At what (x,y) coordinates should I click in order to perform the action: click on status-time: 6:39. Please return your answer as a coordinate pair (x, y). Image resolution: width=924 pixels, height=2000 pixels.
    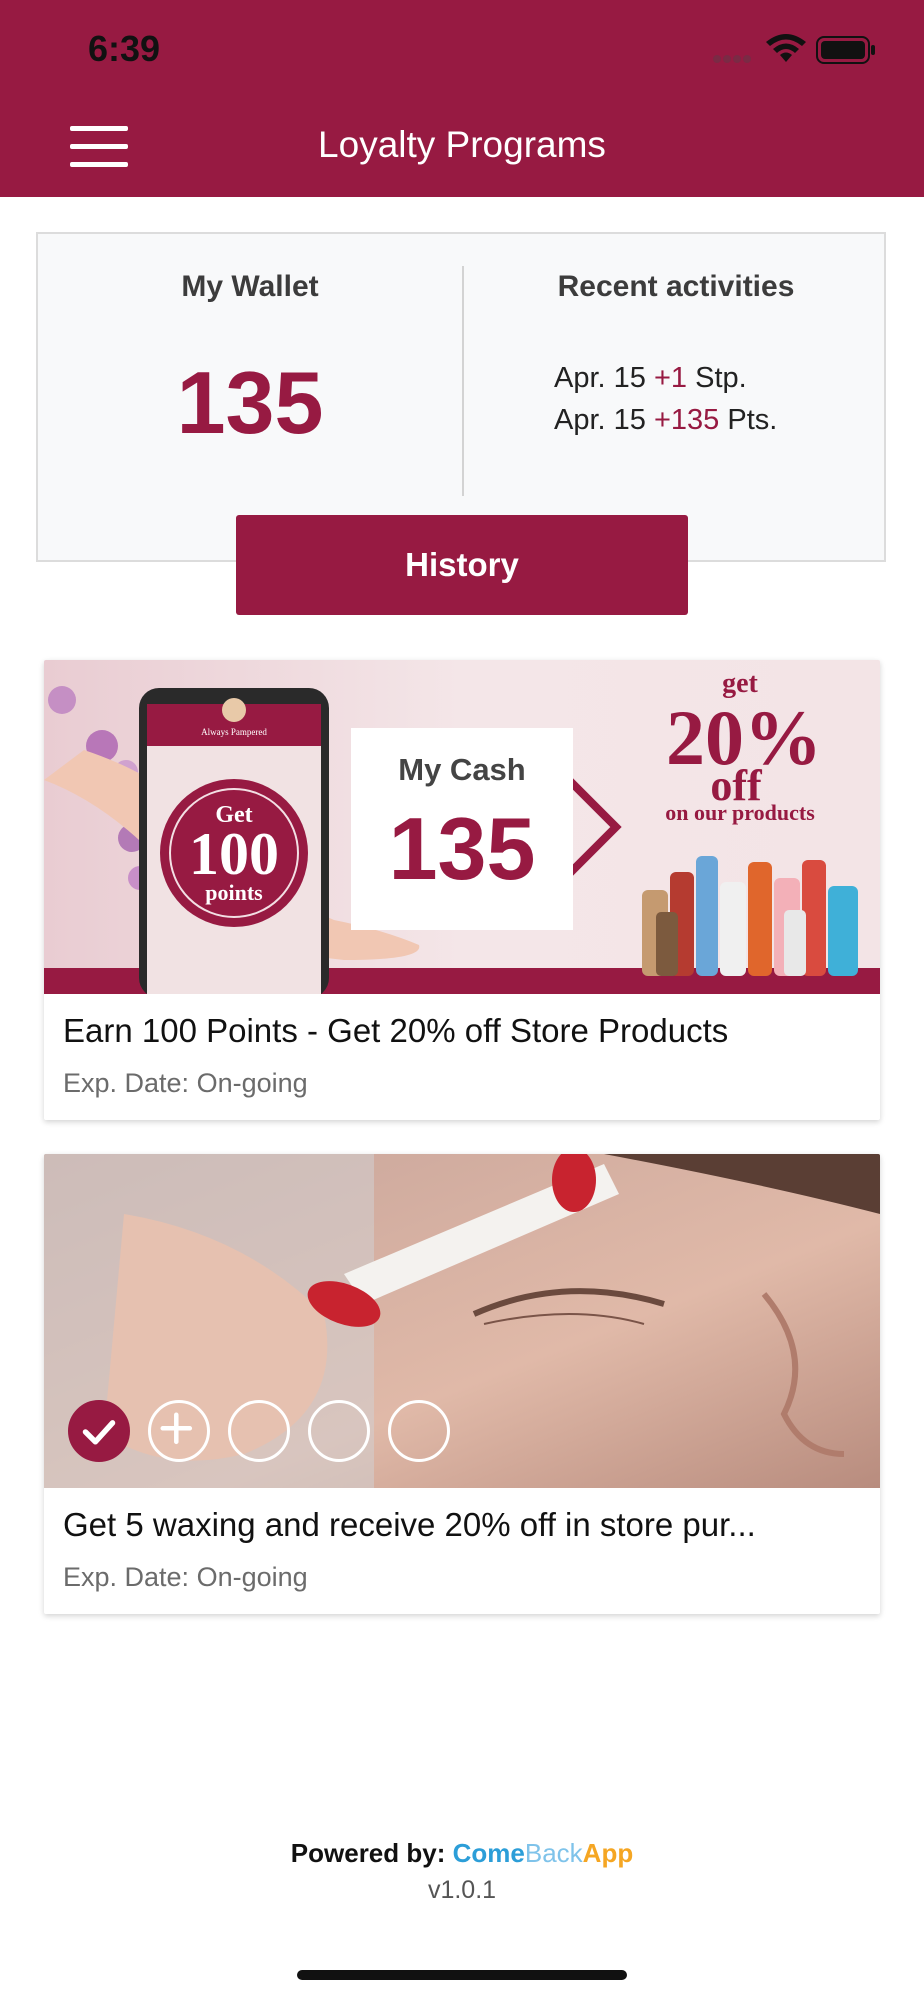
    Looking at the image, I should click on (124, 48).